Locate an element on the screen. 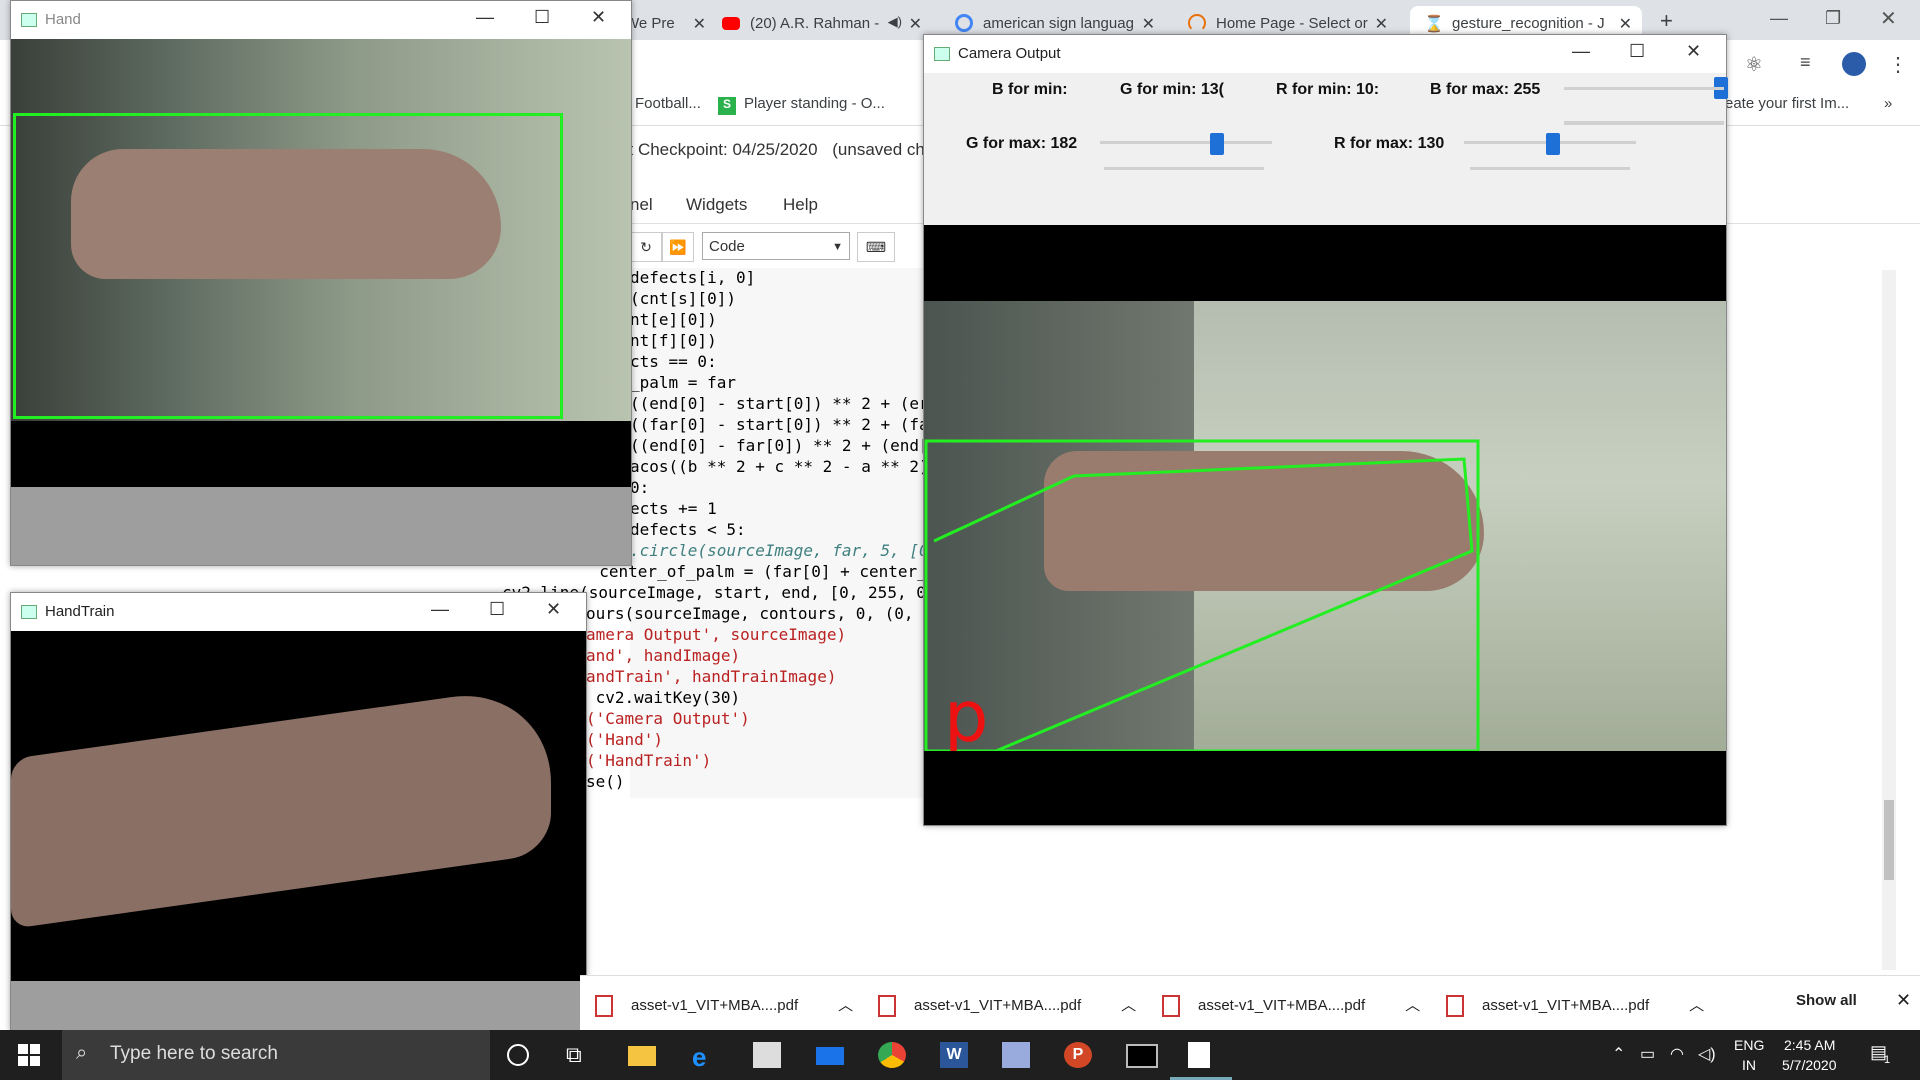 The image size is (1920, 1080). language-code: ENG is located at coordinates (1749, 1045).